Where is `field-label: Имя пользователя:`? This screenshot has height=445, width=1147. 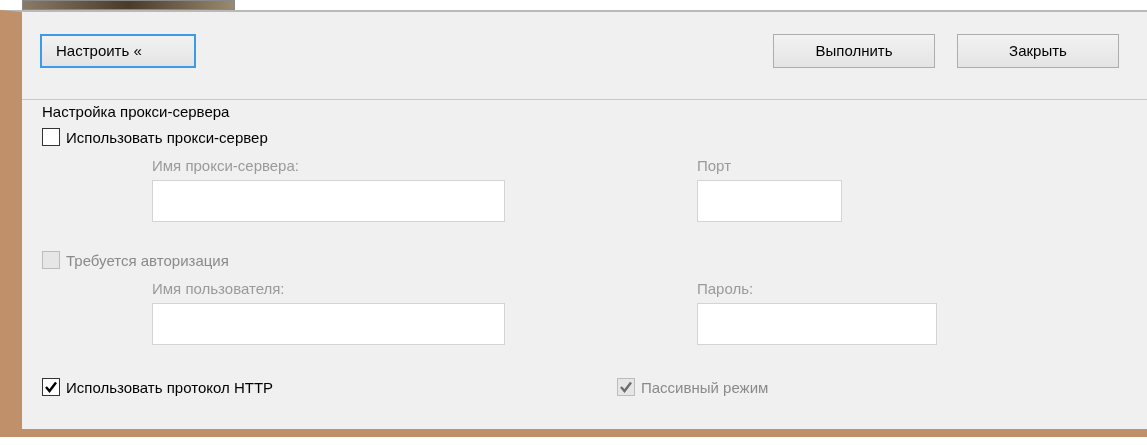
field-label: Имя пользователя: is located at coordinates (219, 289).